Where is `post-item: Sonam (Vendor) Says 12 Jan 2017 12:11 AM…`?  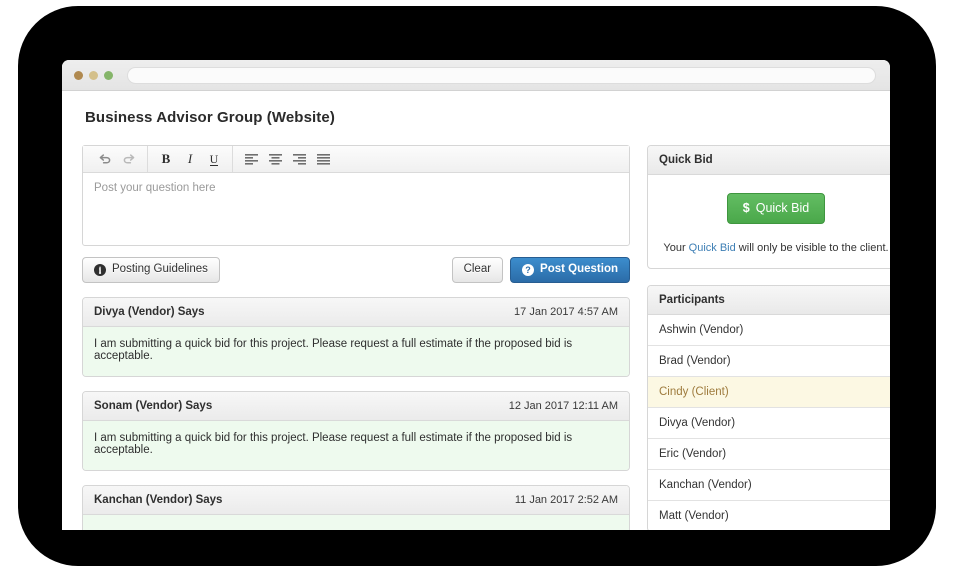
post-item: Sonam (Vendor) Says 12 Jan 2017 12:11 AM… is located at coordinates (356, 431).